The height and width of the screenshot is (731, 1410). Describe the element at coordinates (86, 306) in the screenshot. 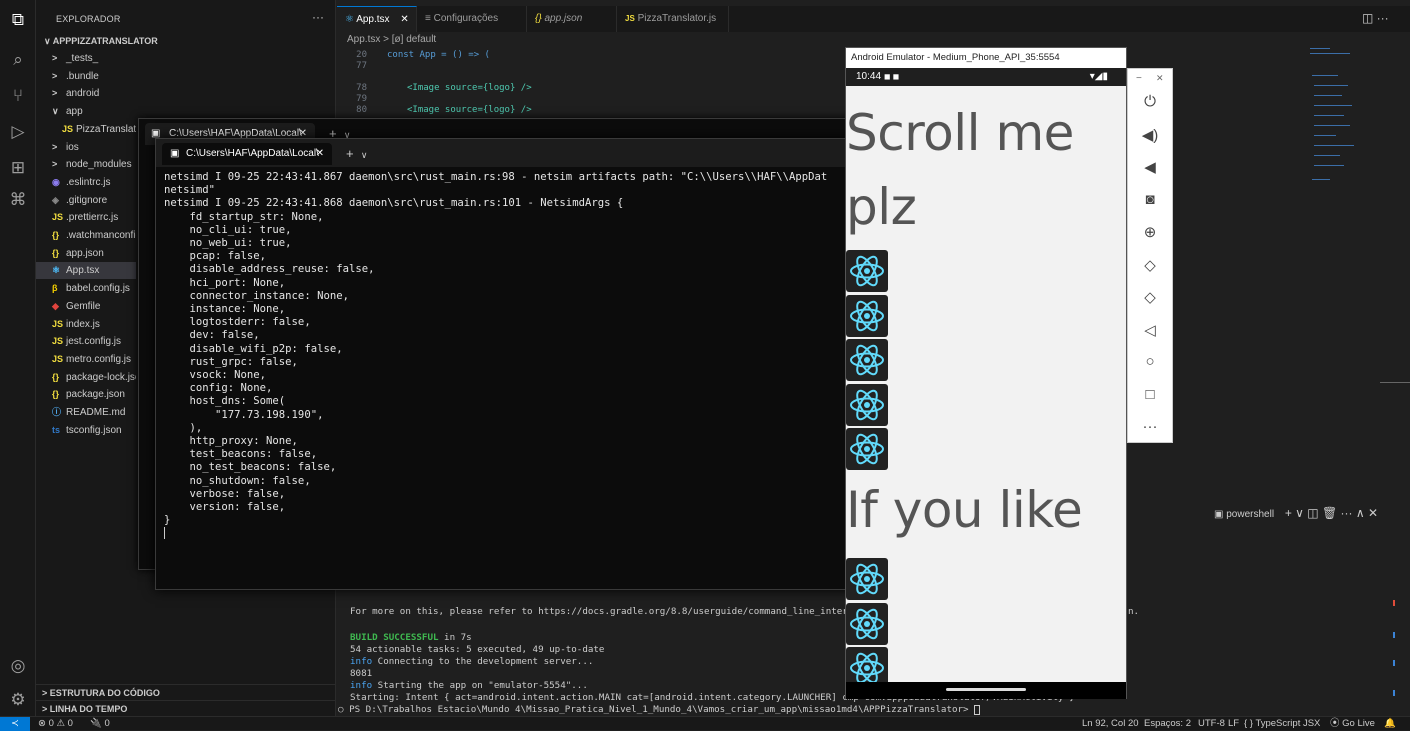

I see `tree-item: ◆ Gemfile` at that location.